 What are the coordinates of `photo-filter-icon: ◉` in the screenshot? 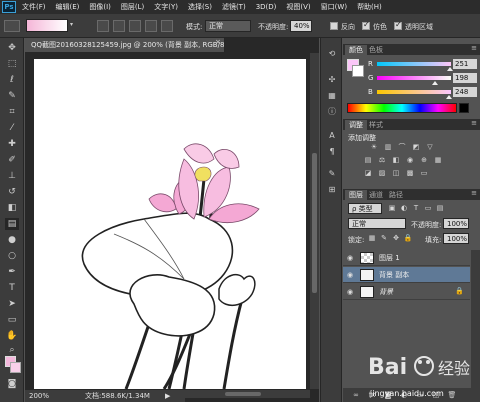 It's located at (410, 160).